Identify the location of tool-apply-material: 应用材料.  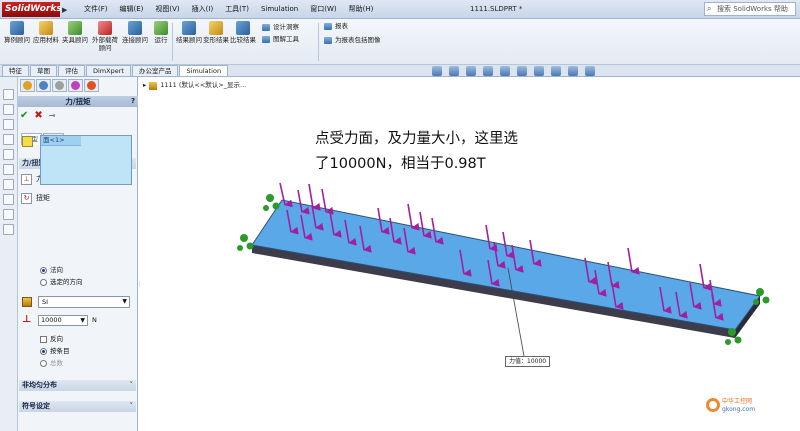
(46, 32).